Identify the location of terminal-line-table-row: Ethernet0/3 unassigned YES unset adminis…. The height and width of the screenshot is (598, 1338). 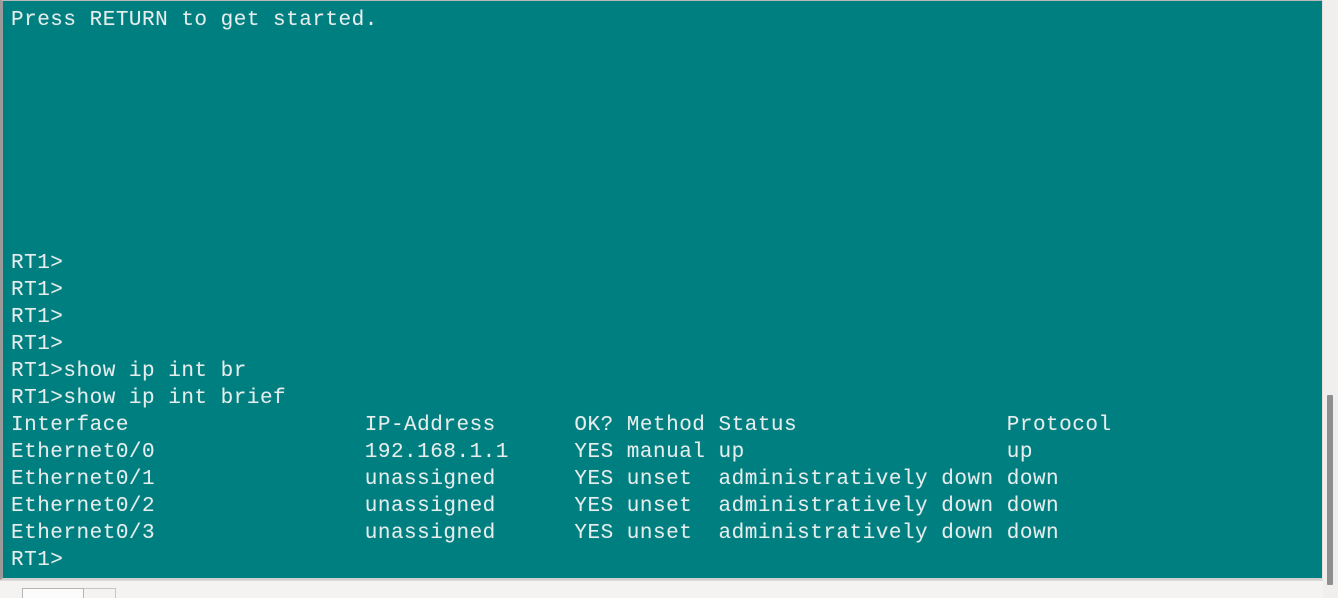
(535, 533).